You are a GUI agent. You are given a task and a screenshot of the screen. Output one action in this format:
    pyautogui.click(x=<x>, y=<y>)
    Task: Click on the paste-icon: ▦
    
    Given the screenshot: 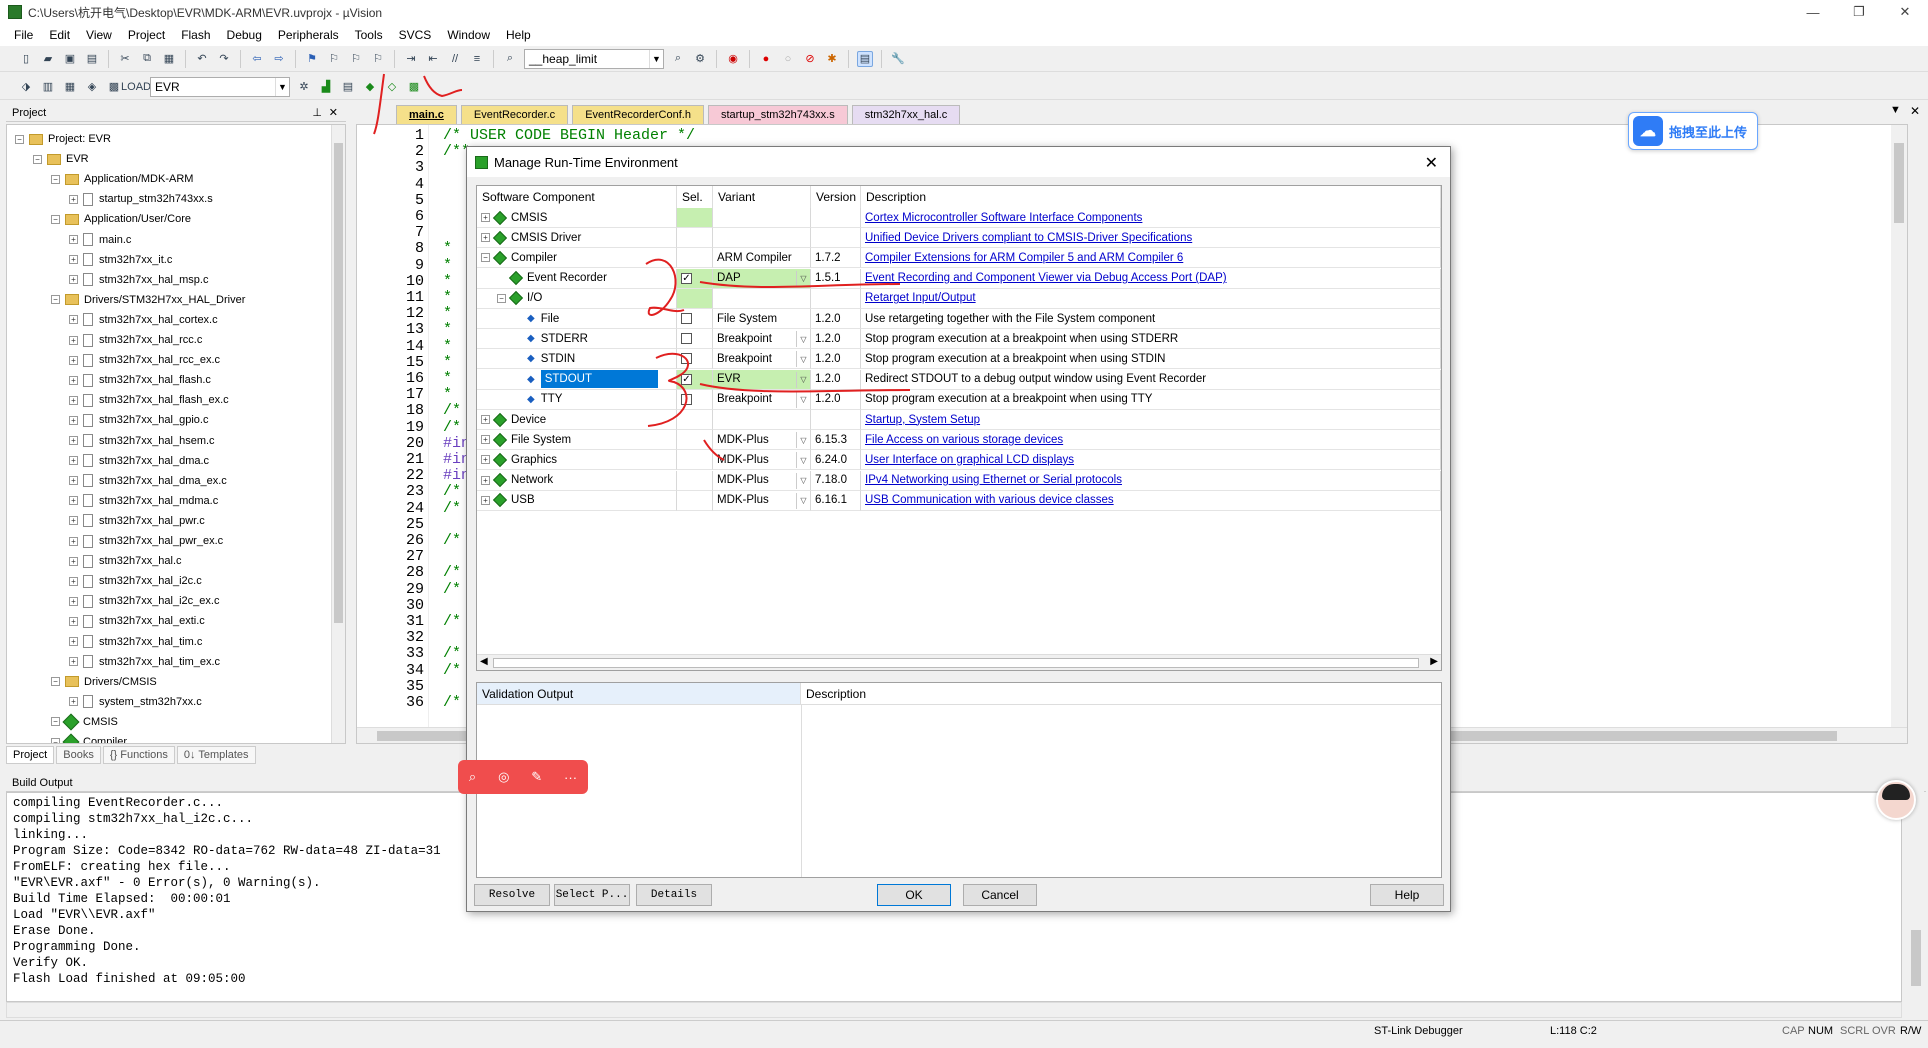 What is the action you would take?
    pyautogui.click(x=169, y=59)
    